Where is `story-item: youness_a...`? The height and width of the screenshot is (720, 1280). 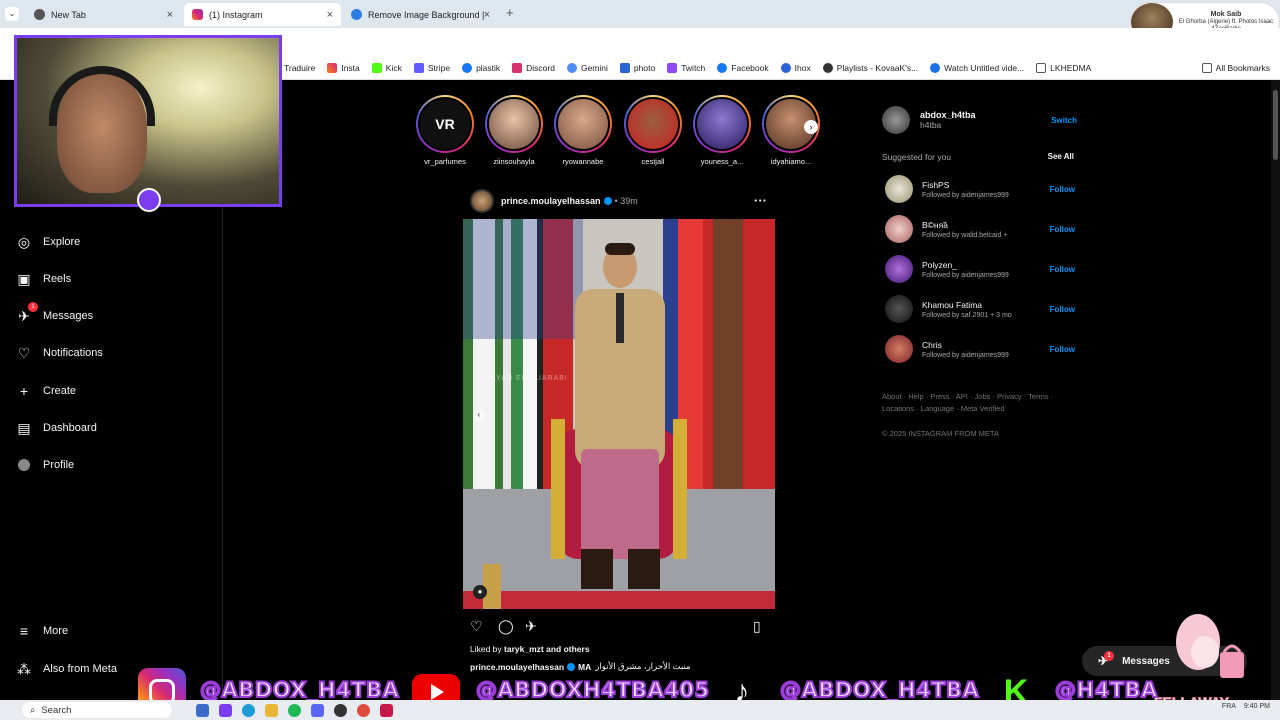 story-item: youness_a... is located at coordinates (722, 130).